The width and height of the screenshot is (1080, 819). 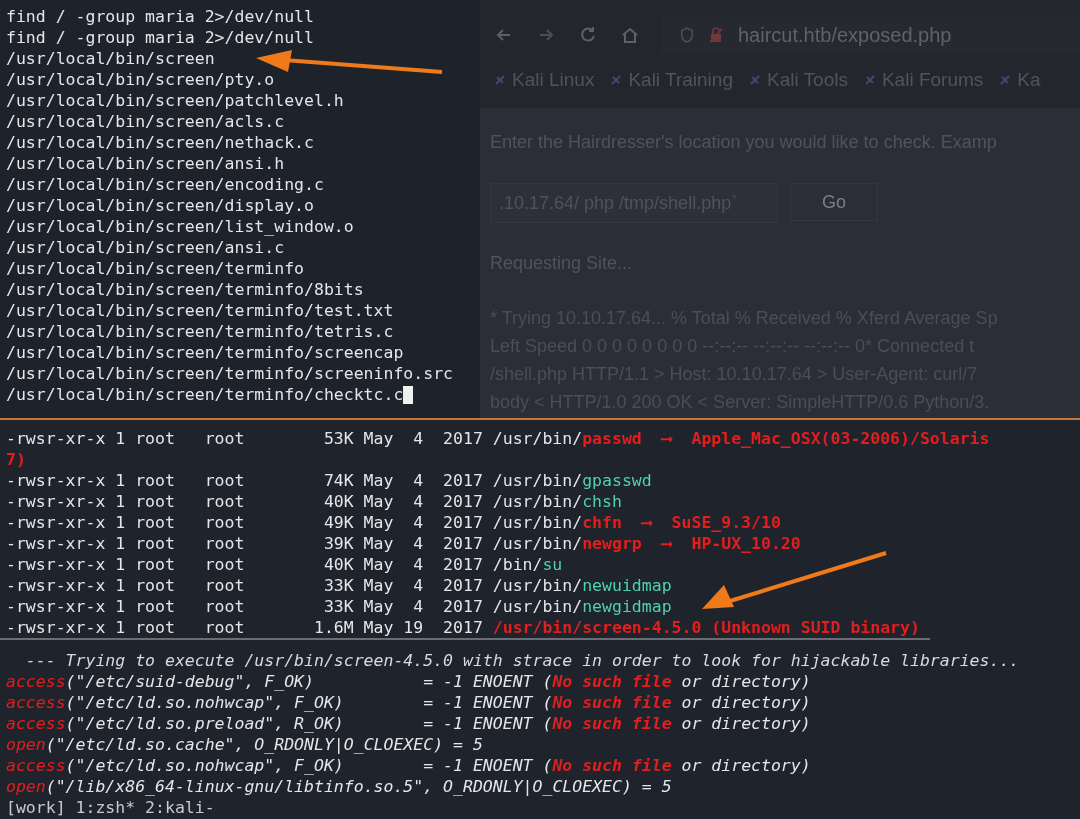 What do you see at coordinates (175, 100) in the screenshot?
I see `terminal-line: /usr/local/bin/screen/patchlevel.h` at bounding box center [175, 100].